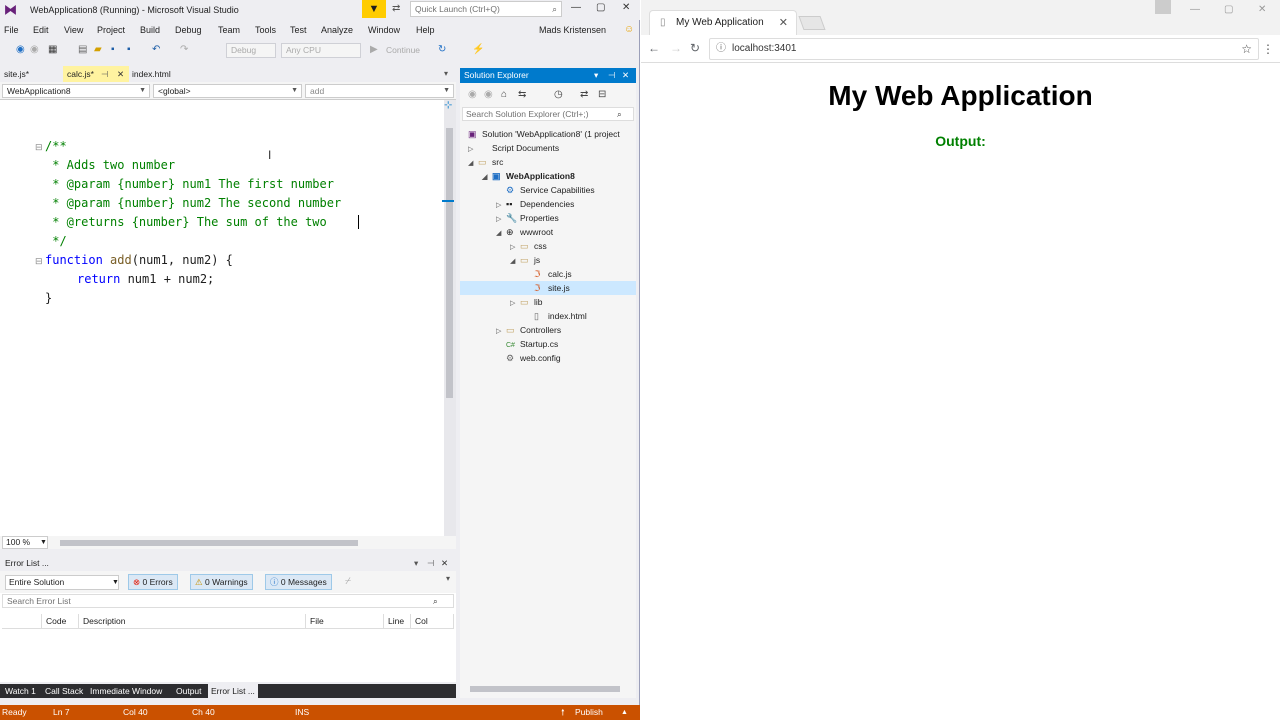 The width and height of the screenshot is (1280, 720). Describe the element at coordinates (1262, 9) in the screenshot. I see `close-button: ✕` at that location.